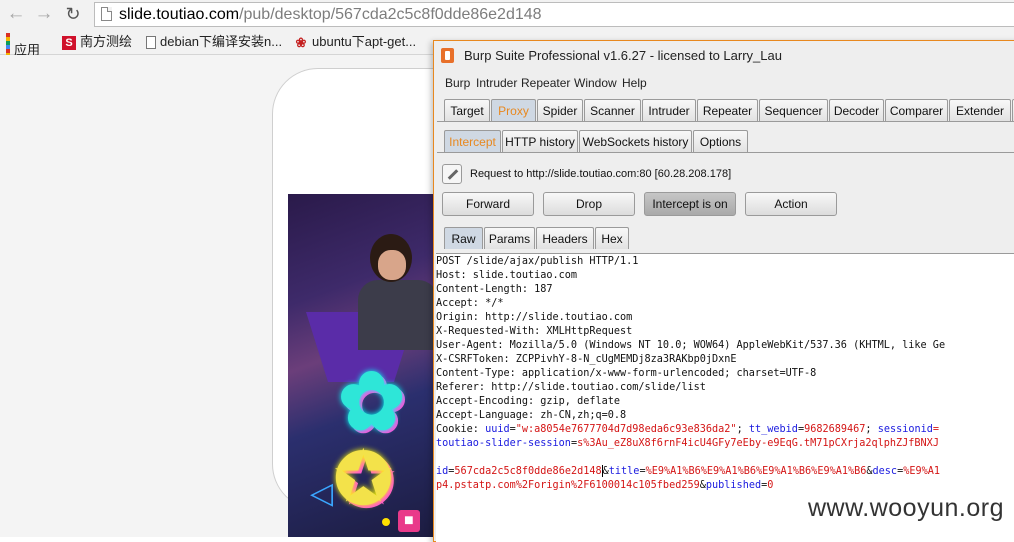  I want to click on header-line: Origin: http://slide.toutiao.com, so click(534, 317).